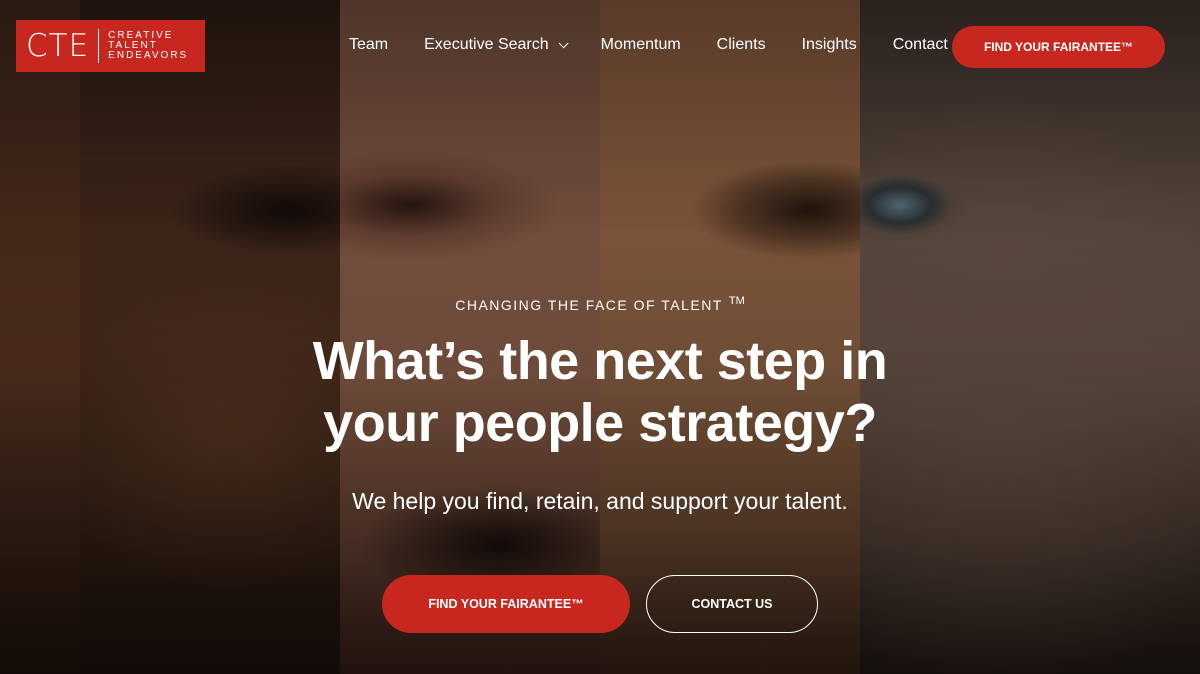 The width and height of the screenshot is (1200, 674). Describe the element at coordinates (148, 55) in the screenshot. I see `logo-line-3: ENDEAVORS` at that location.